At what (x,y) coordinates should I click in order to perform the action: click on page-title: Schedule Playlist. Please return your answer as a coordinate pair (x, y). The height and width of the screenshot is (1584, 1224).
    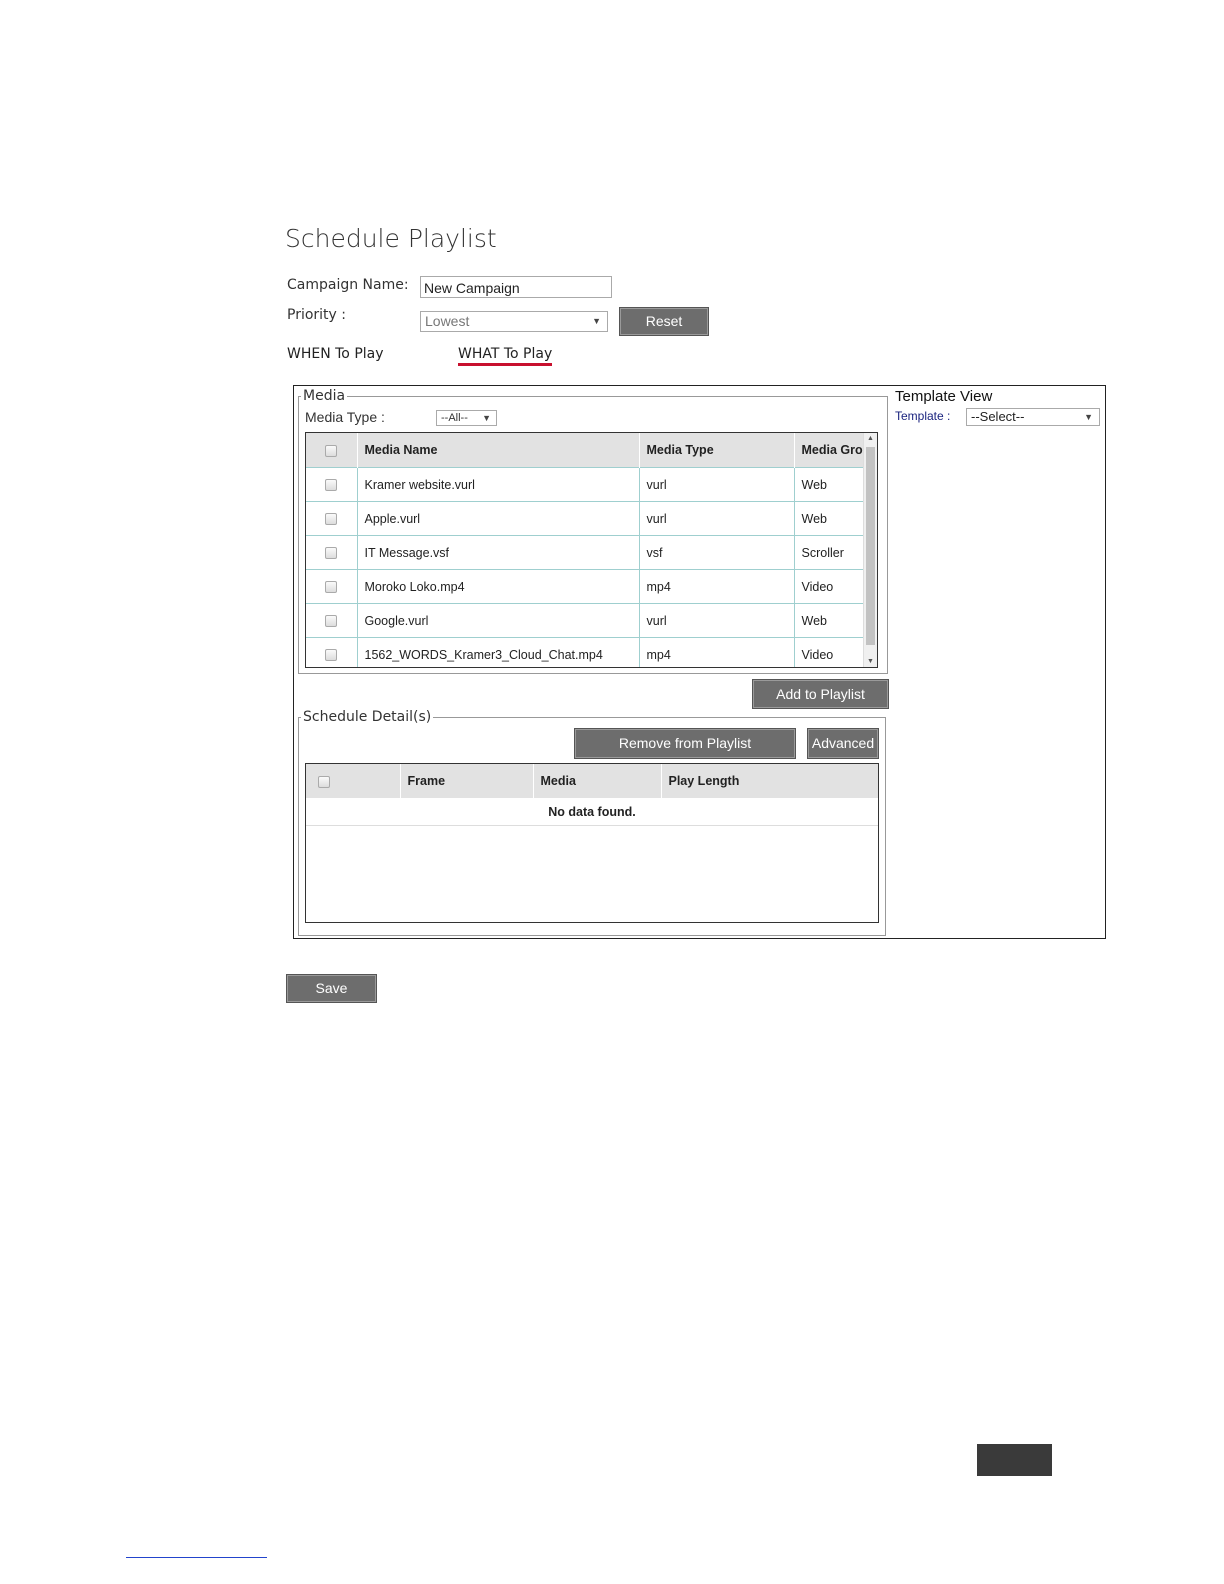
    Looking at the image, I should click on (391, 238).